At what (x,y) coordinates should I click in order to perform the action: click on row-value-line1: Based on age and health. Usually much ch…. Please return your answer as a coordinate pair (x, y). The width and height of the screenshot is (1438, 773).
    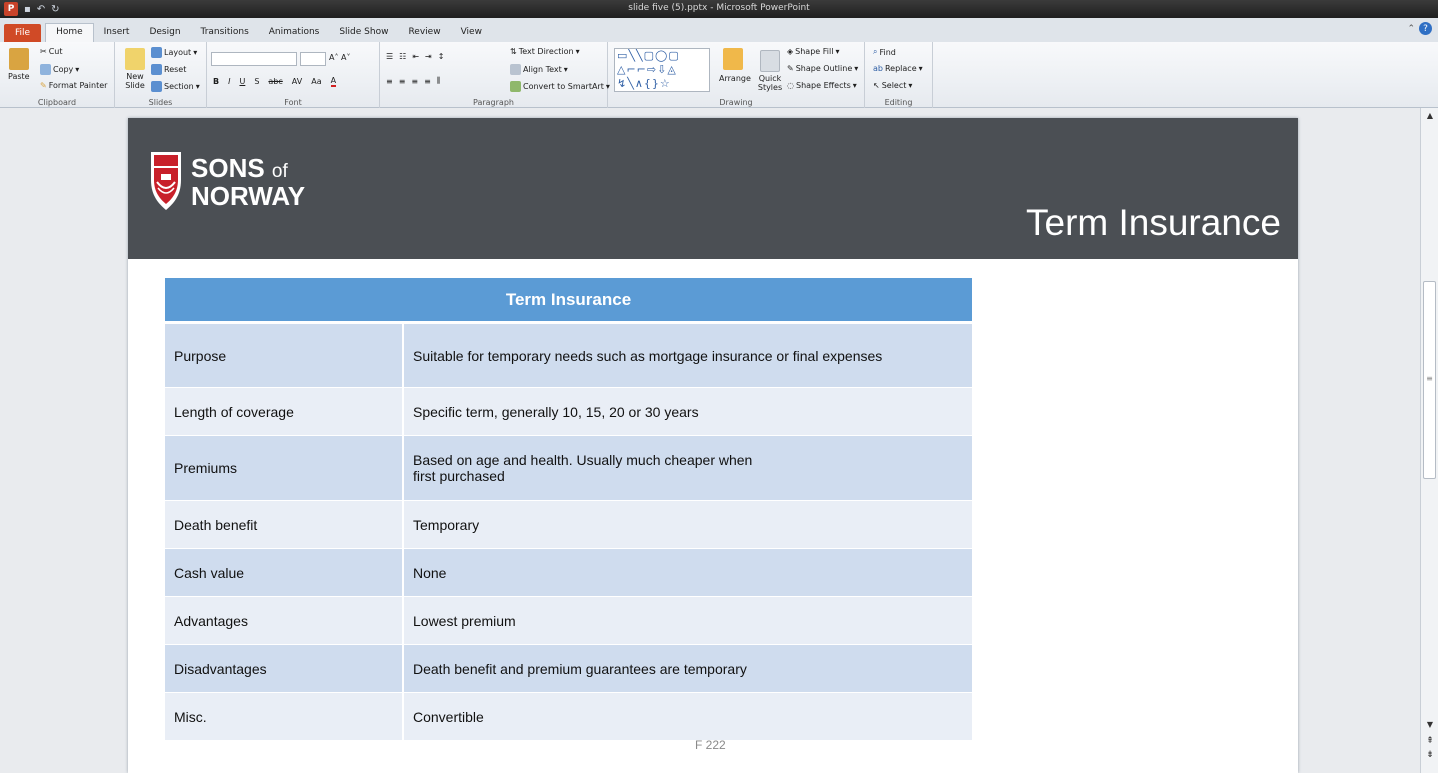
    Looking at the image, I should click on (583, 460).